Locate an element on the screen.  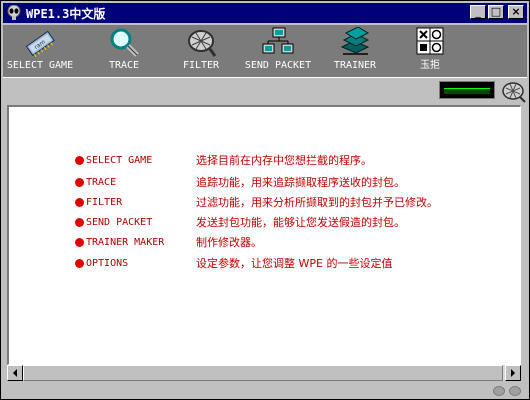
window-title: WPE1.3中文版 is located at coordinates (66, 13).